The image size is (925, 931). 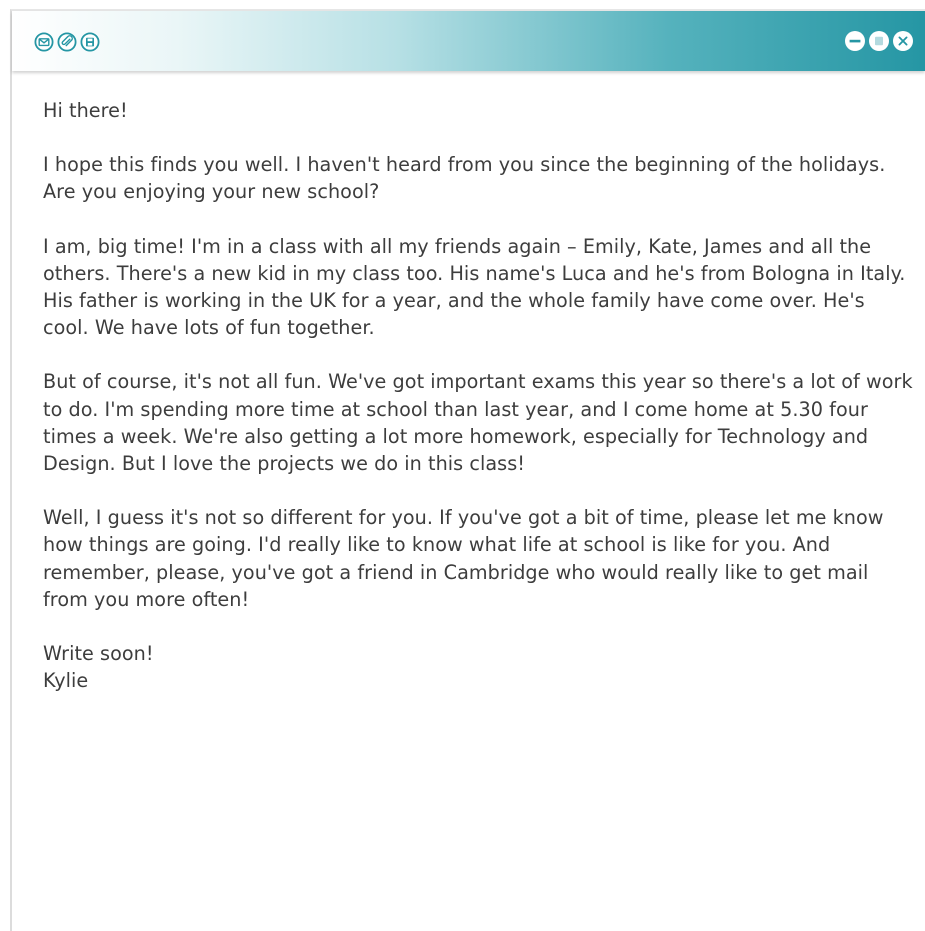 I want to click on attach-icon, so click(x=67, y=42).